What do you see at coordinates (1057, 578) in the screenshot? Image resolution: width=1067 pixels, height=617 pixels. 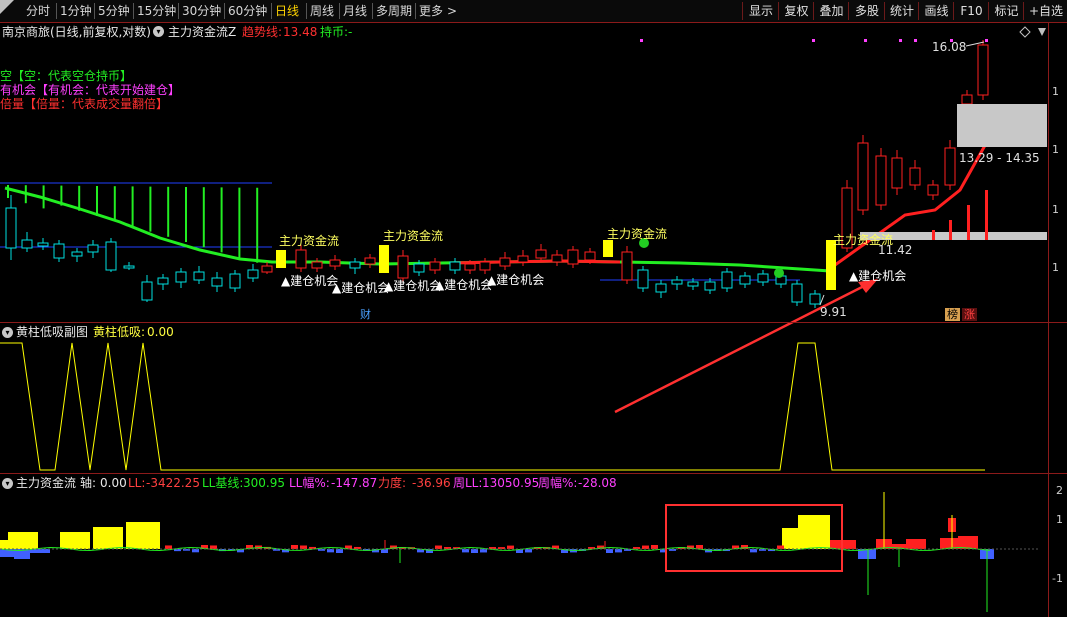 I see `sub2-axis-tick: -1` at bounding box center [1057, 578].